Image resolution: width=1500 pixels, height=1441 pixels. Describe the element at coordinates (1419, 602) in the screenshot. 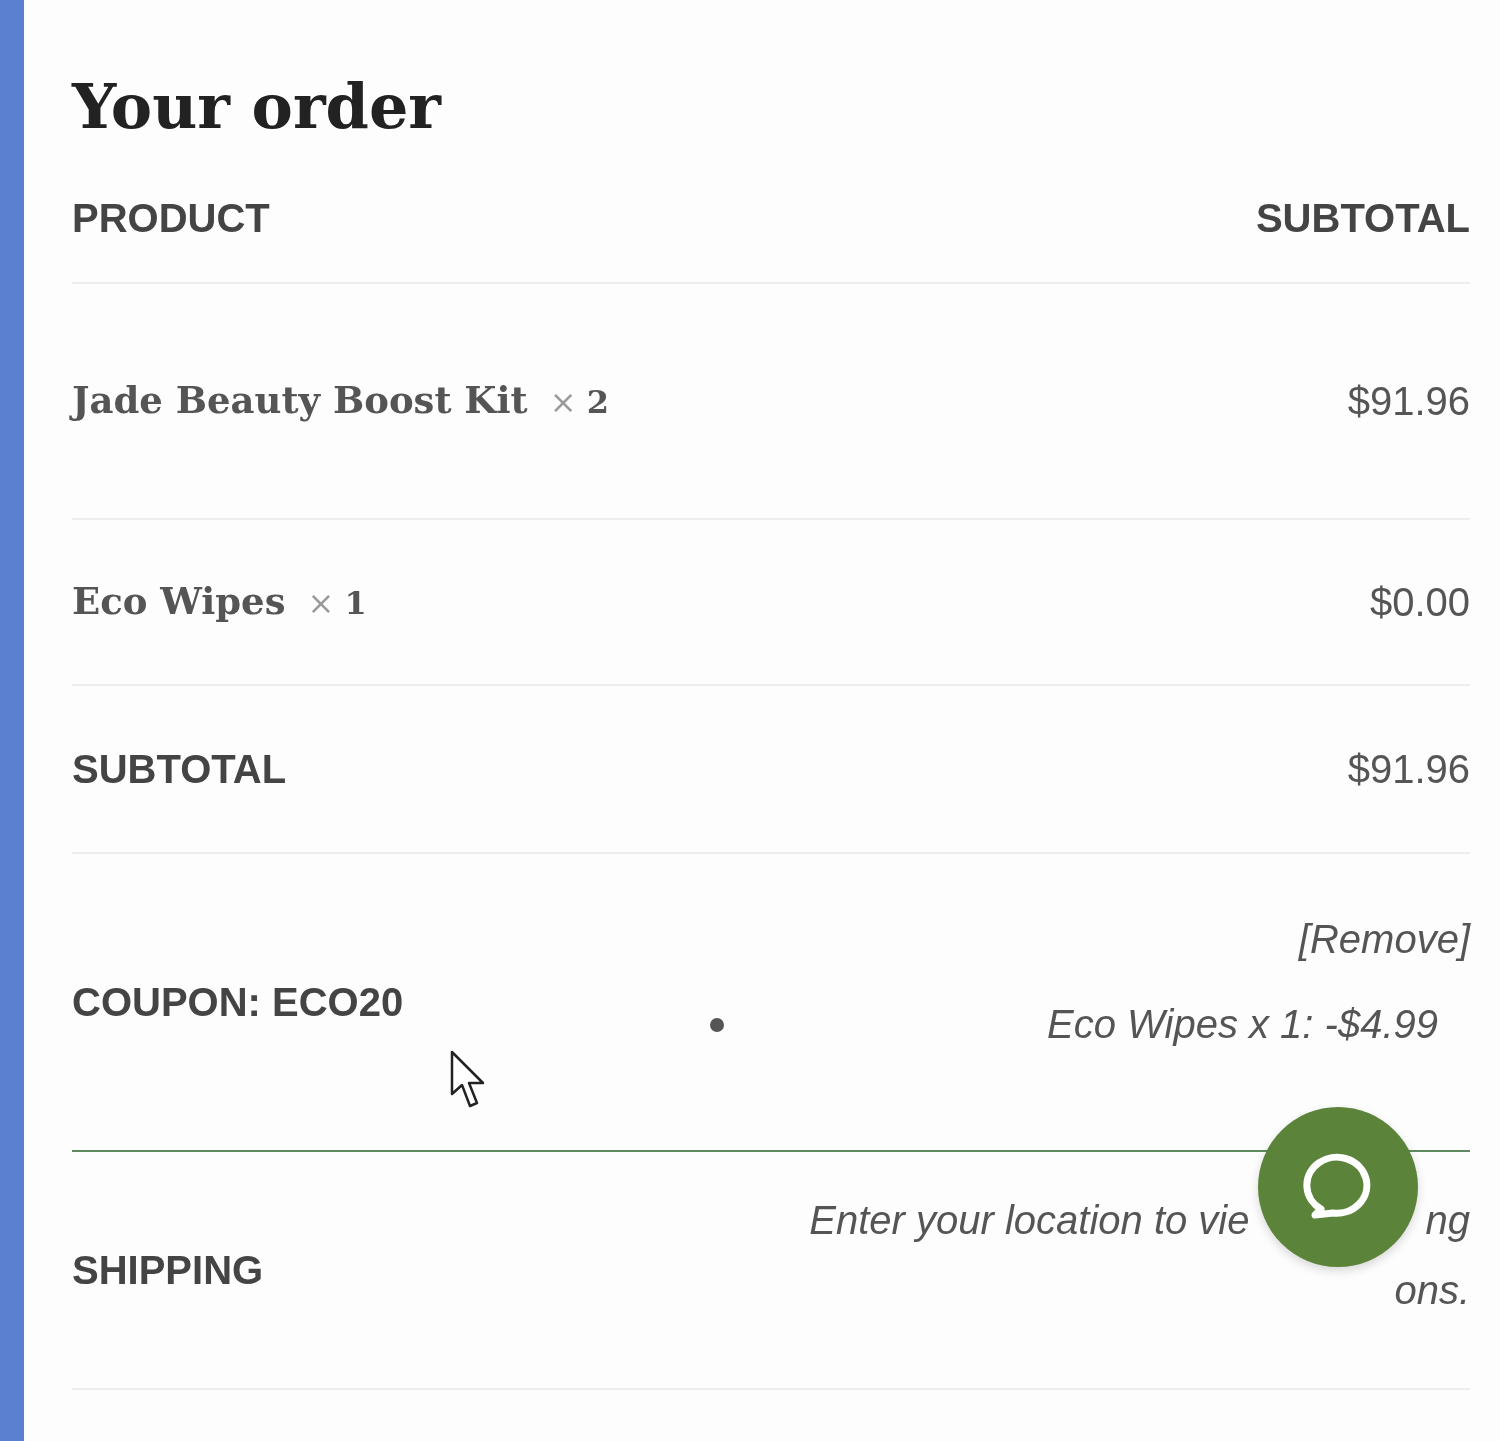

I see `product-price: $0.00` at that location.